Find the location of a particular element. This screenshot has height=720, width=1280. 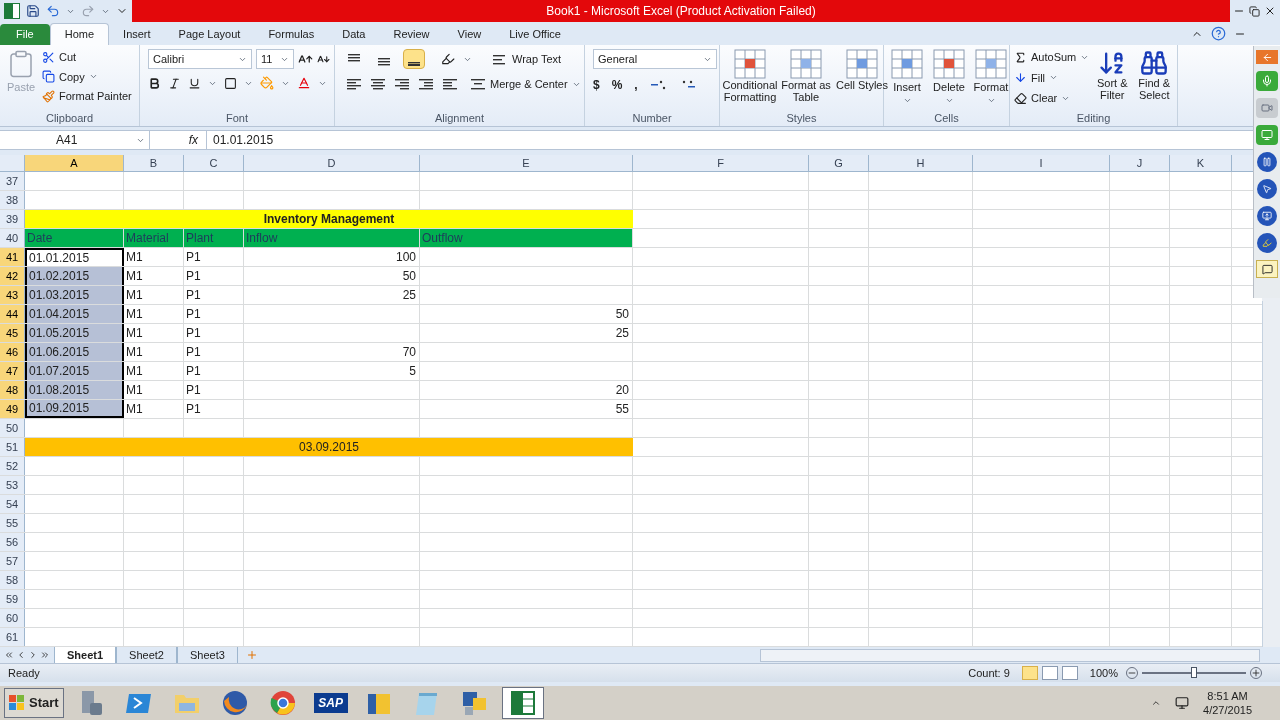

format-painter-button: Format Painter is located at coordinates (87, 96).